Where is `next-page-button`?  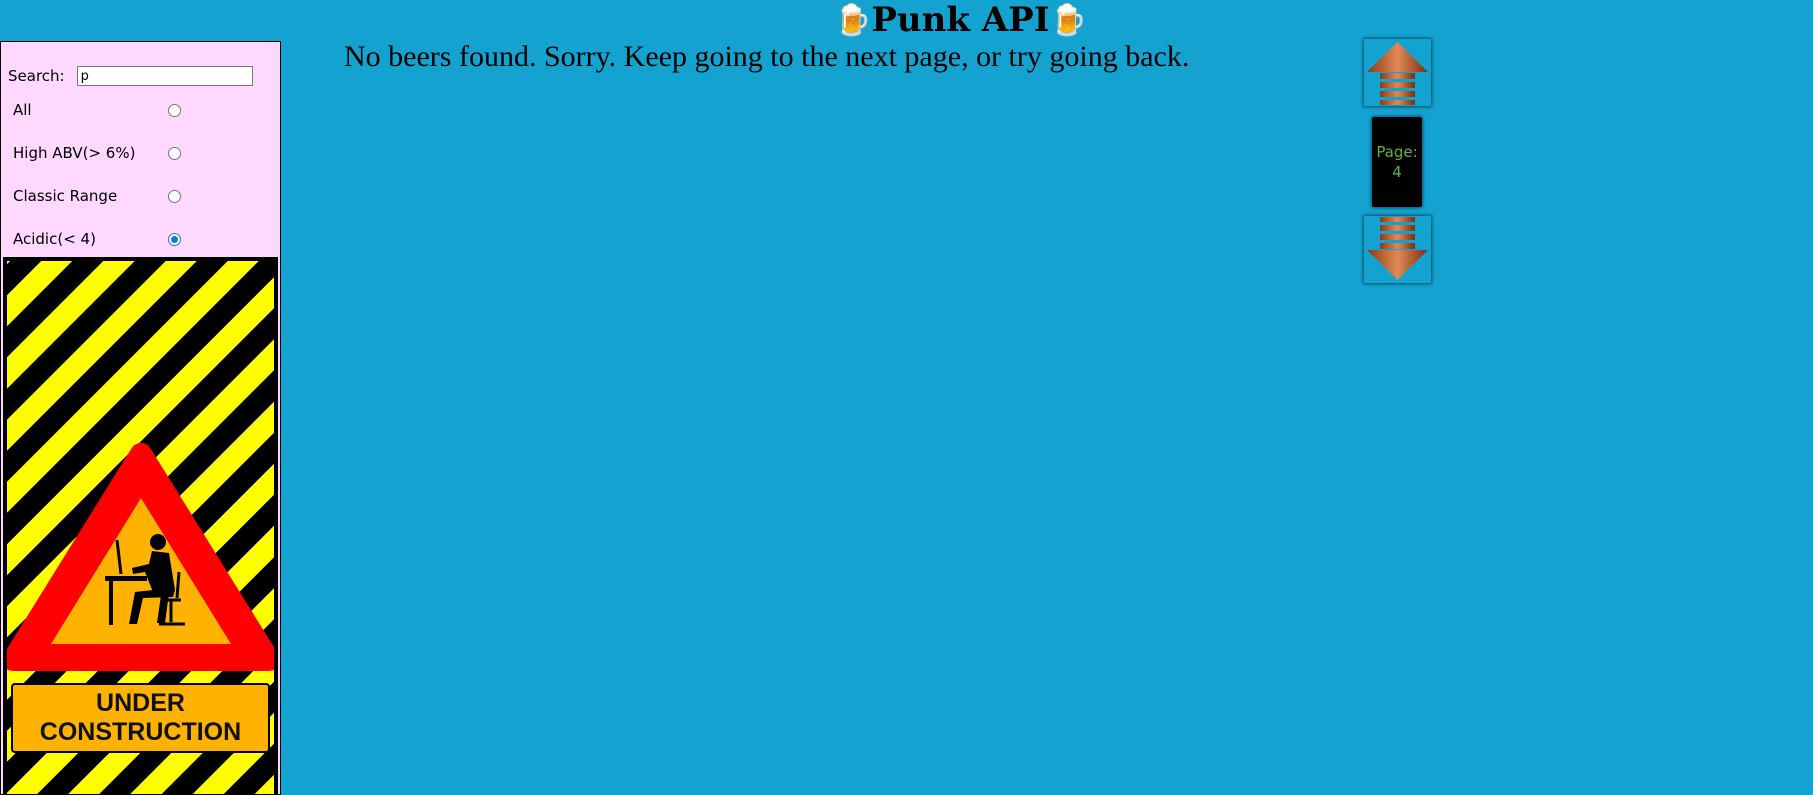
next-page-button is located at coordinates (1397, 249).